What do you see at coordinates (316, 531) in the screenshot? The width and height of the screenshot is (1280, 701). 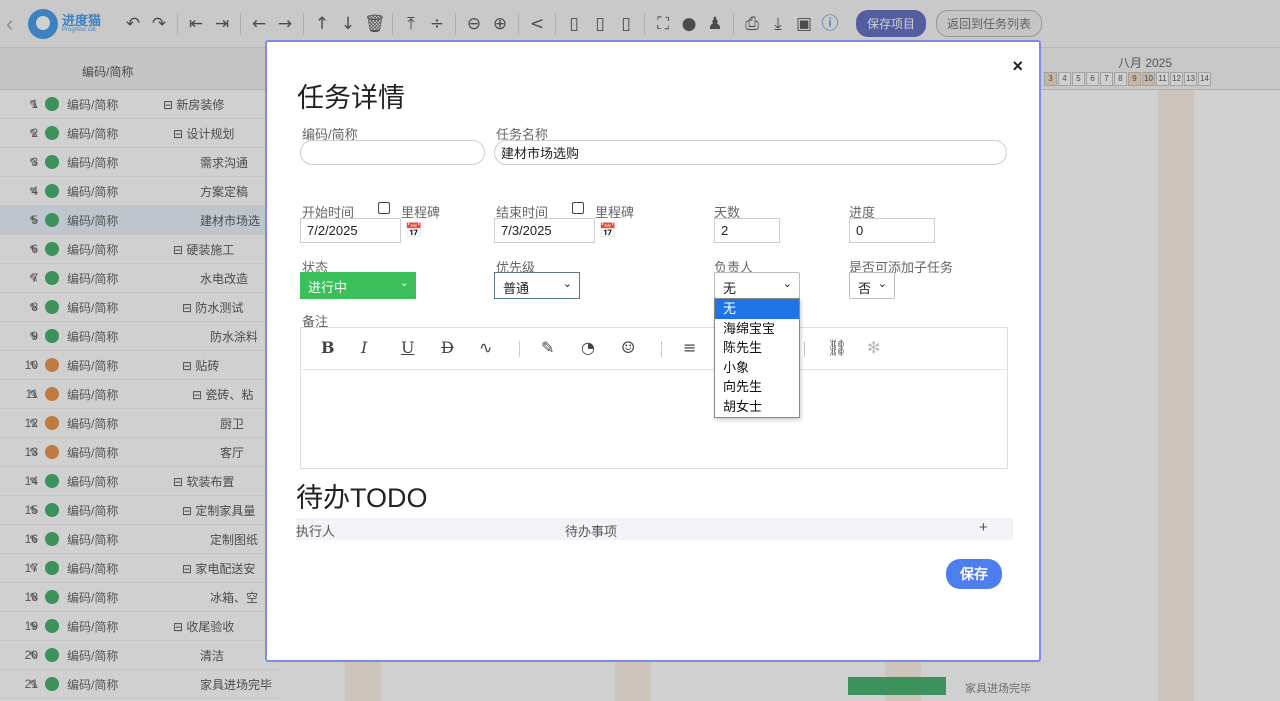 I see `todo-col-executor: 执行人` at bounding box center [316, 531].